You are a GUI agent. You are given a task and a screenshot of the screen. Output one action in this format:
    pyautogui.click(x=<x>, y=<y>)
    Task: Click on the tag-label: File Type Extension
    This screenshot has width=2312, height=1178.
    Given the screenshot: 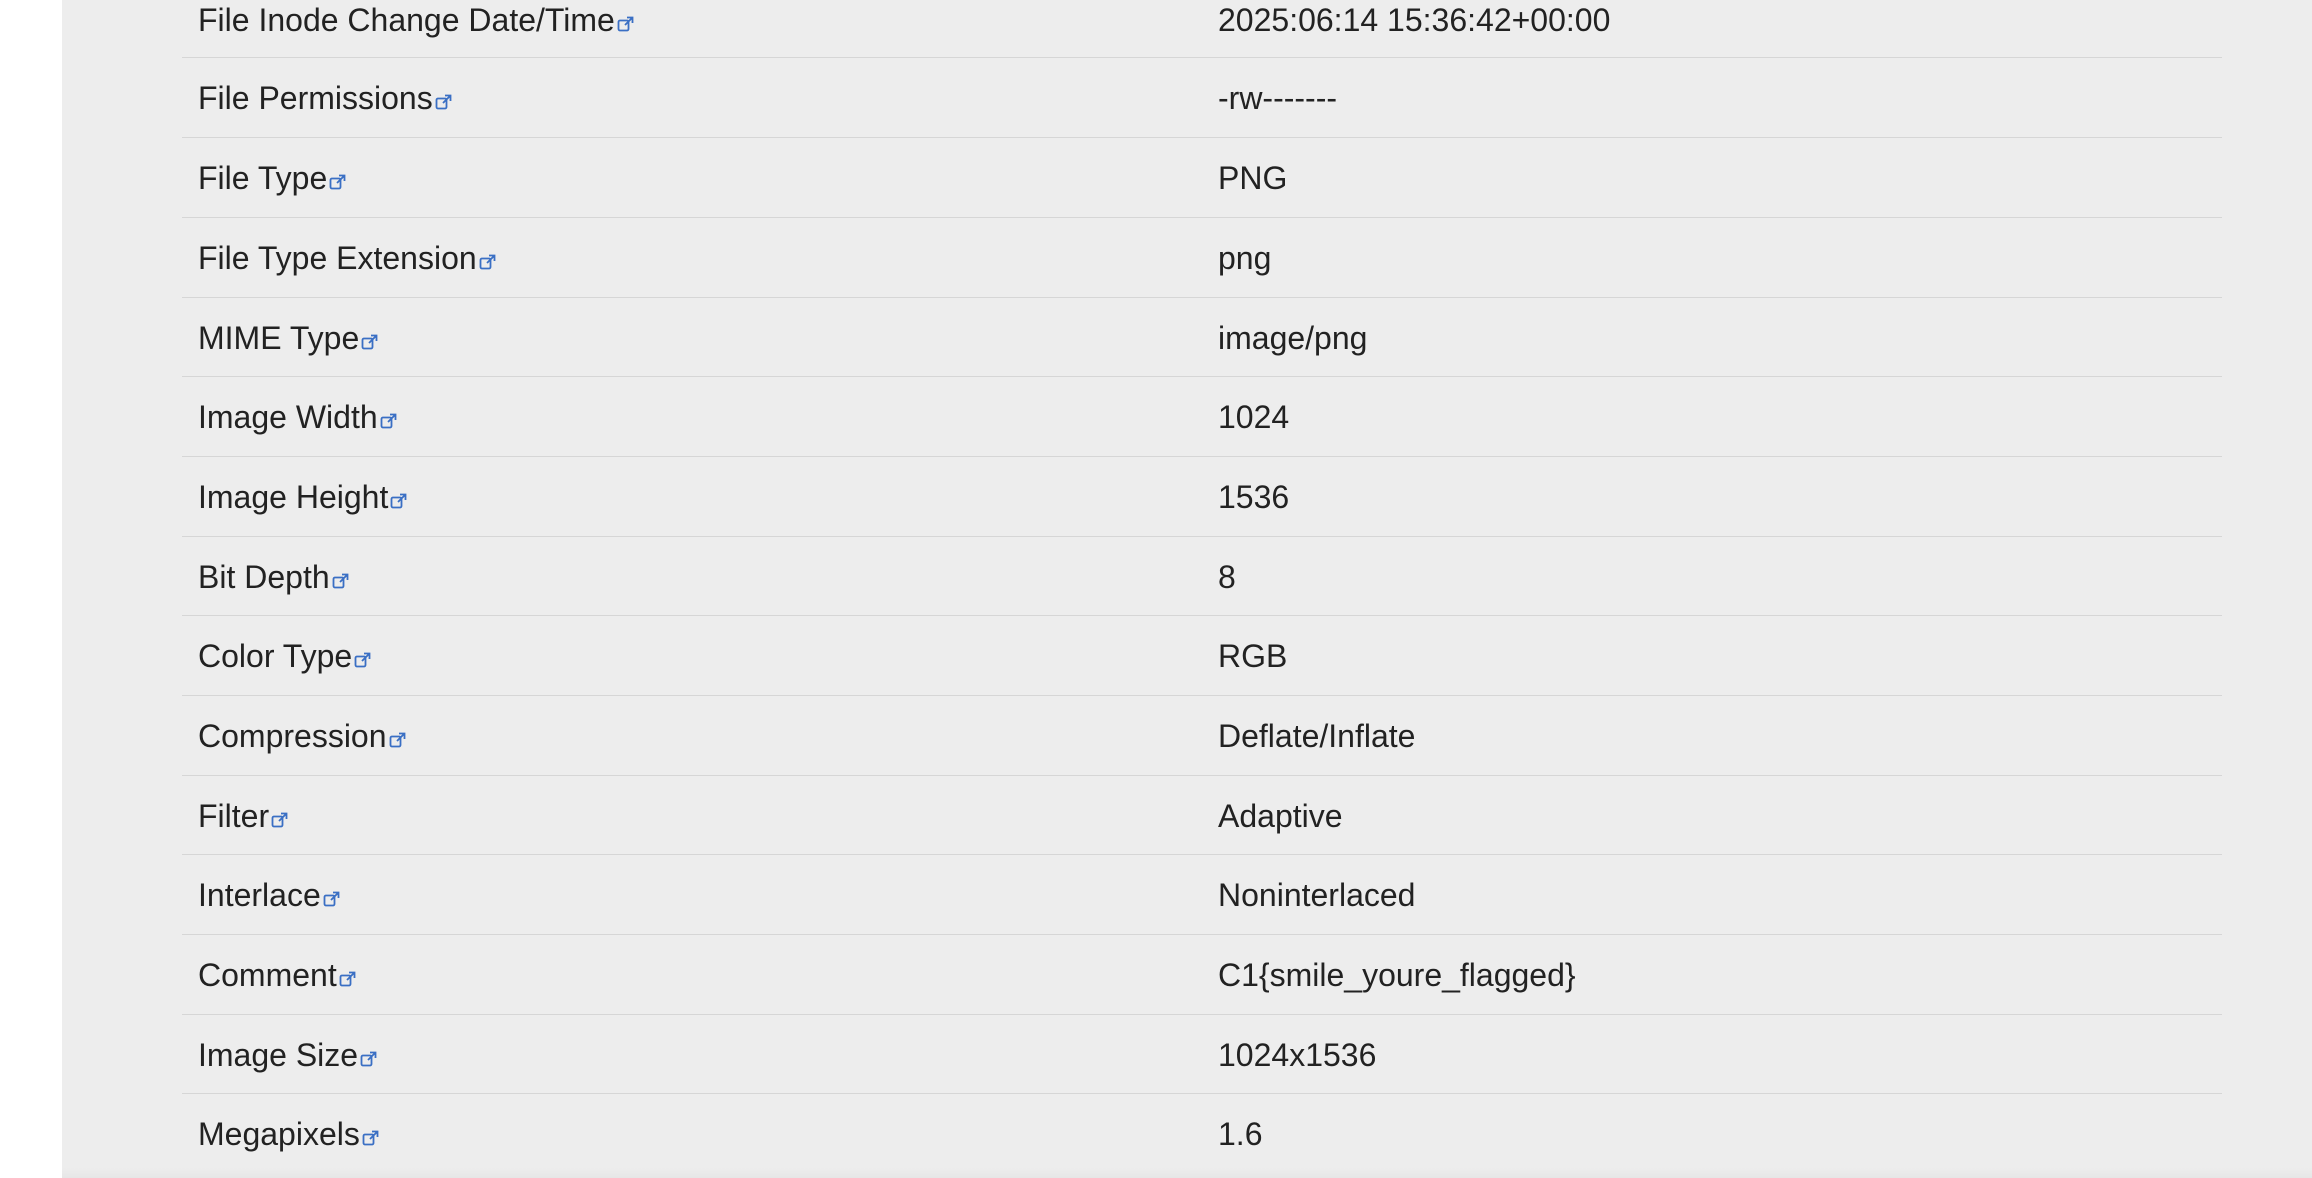 What is the action you would take?
    pyautogui.click(x=337, y=258)
    